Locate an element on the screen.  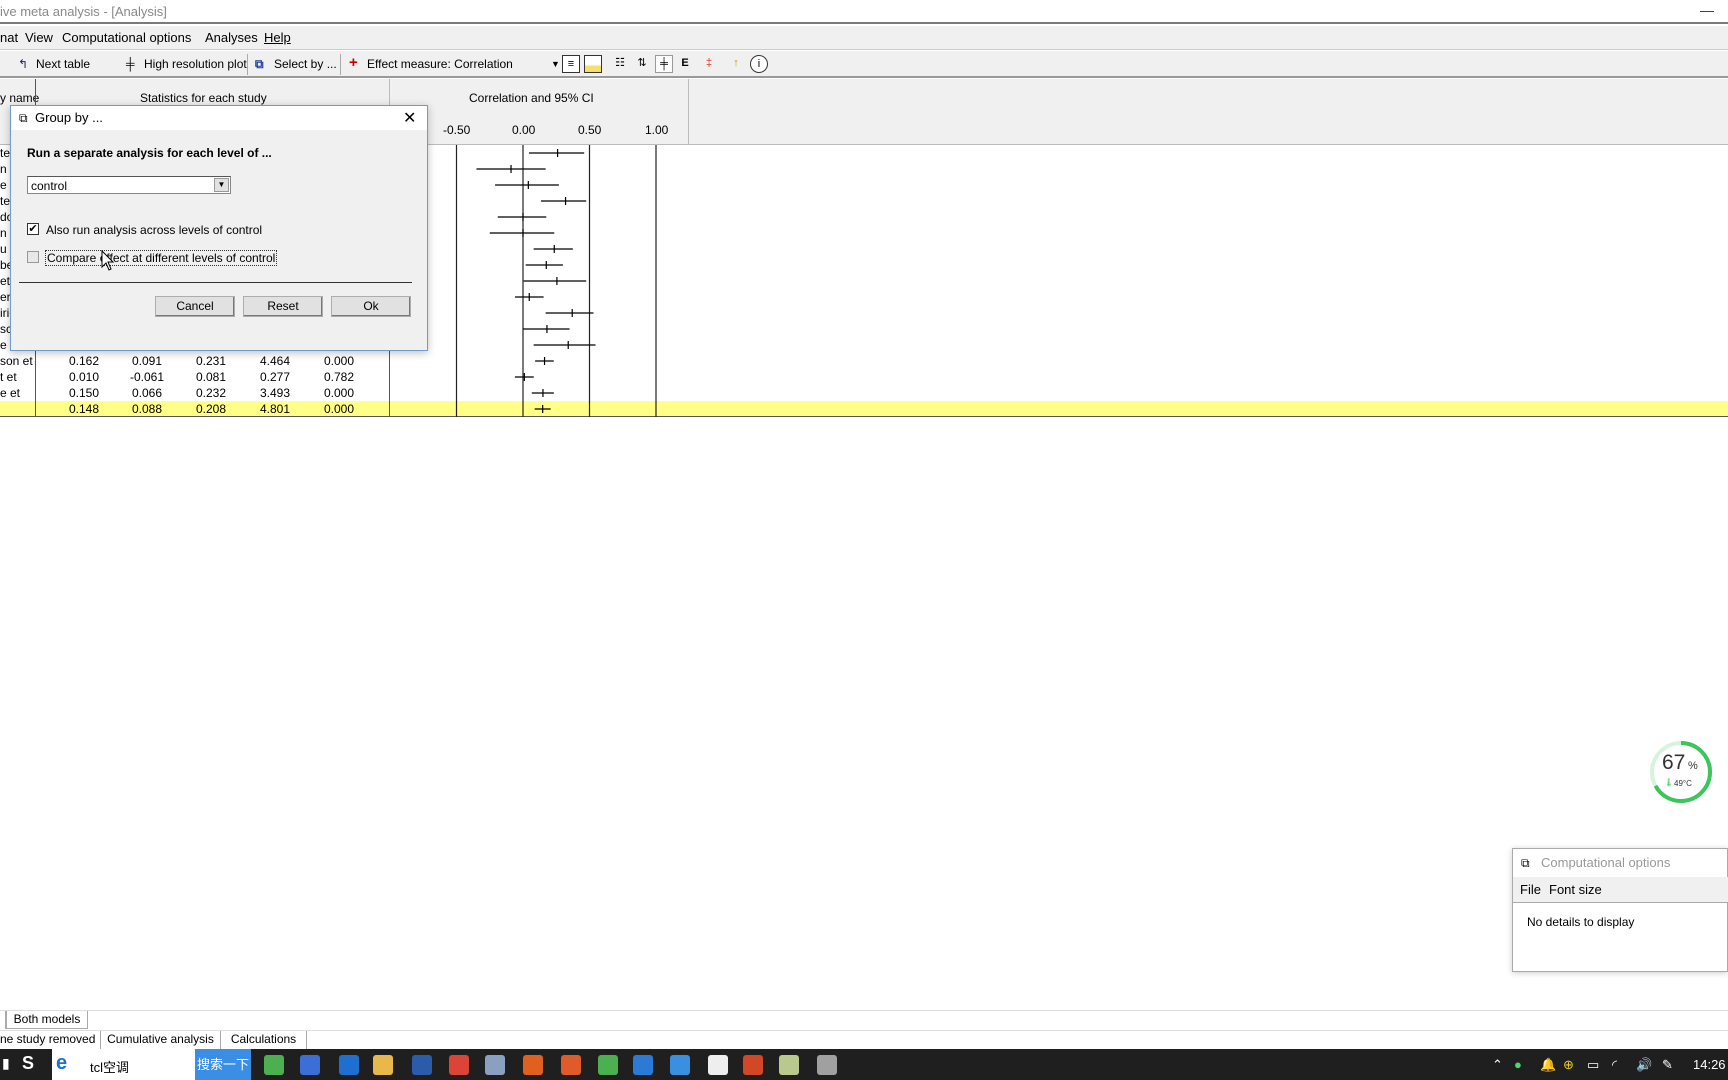
compare-effect-checkbox is located at coordinates (33, 257).